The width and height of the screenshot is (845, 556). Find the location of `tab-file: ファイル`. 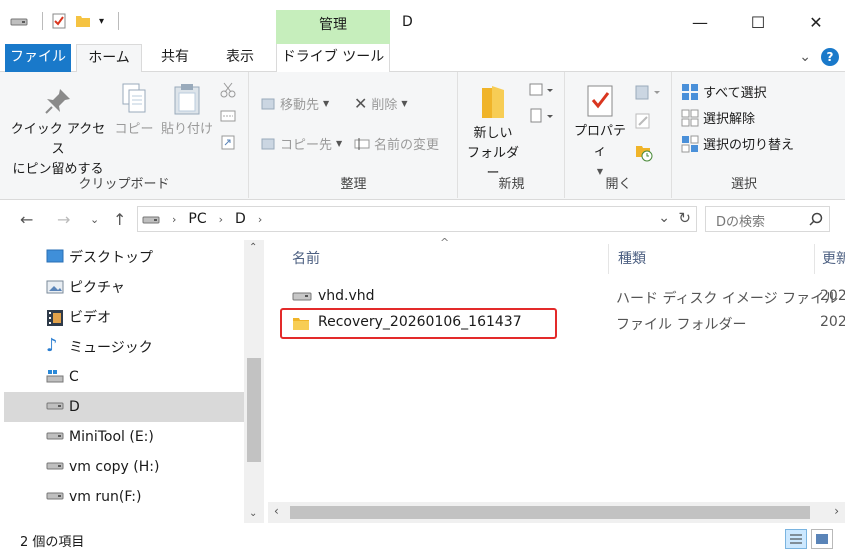

tab-file: ファイル is located at coordinates (38, 58).